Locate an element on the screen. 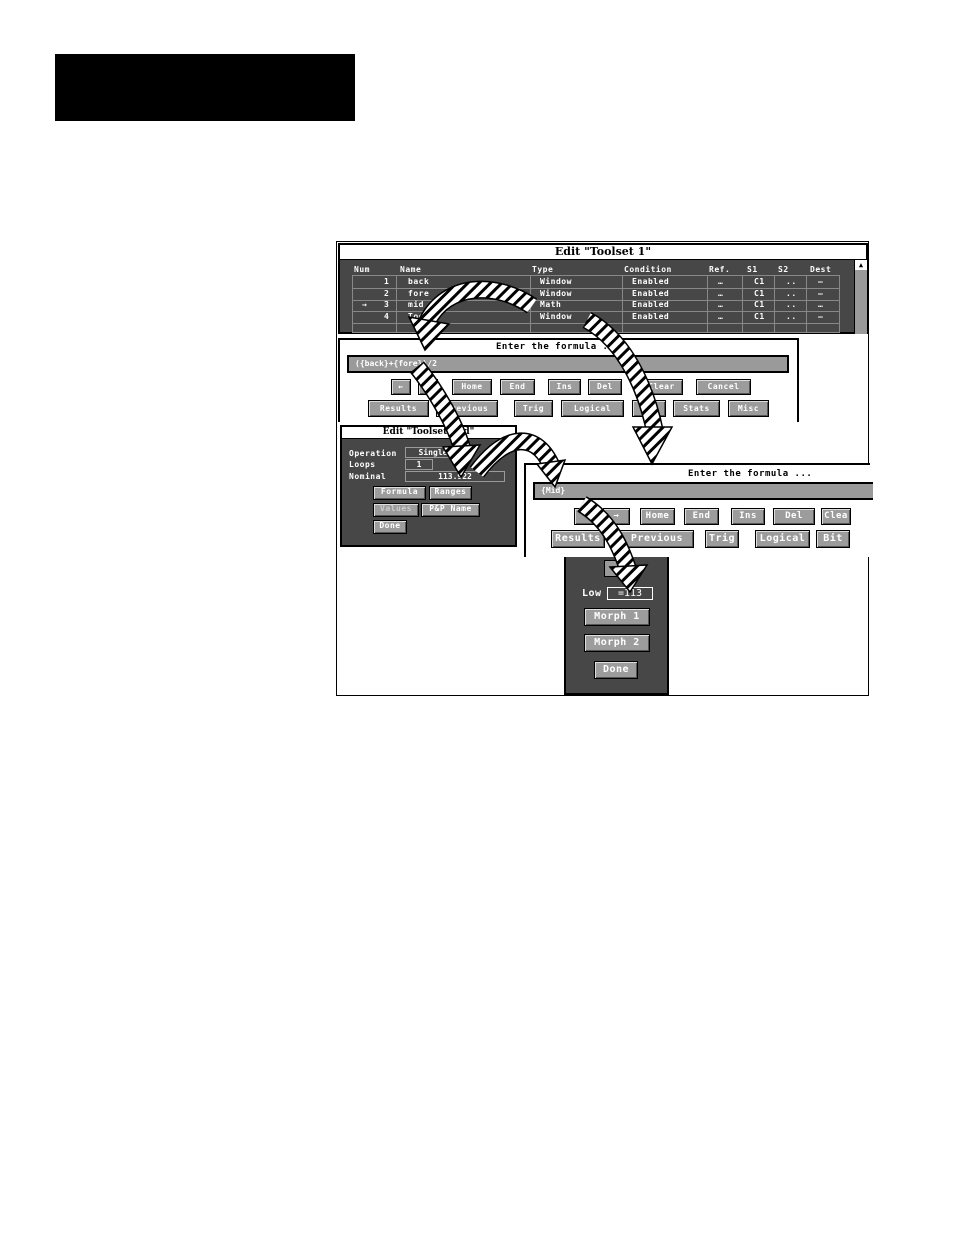  arrows-overlay is located at coordinates (540, 437).